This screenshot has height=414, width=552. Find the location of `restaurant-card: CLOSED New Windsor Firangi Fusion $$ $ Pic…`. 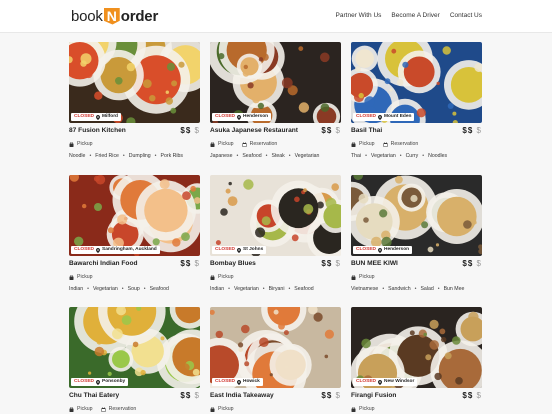

restaurant-card: CLOSED New Windsor Firangi Fusion $$ $ Pic… is located at coordinates (416, 360).